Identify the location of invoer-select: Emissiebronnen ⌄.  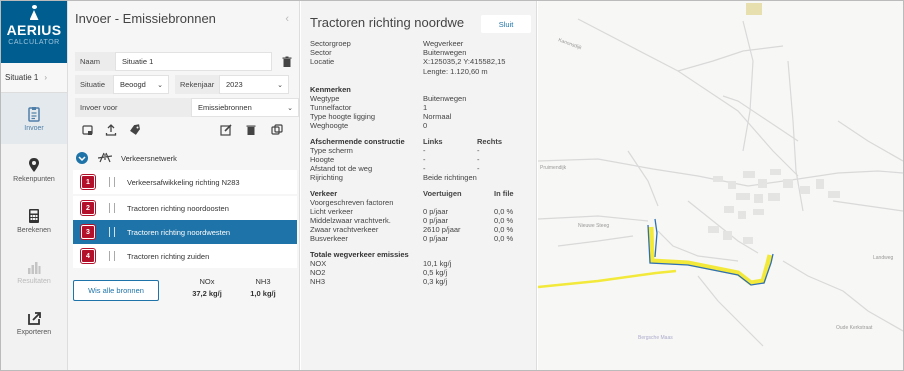
(245, 107).